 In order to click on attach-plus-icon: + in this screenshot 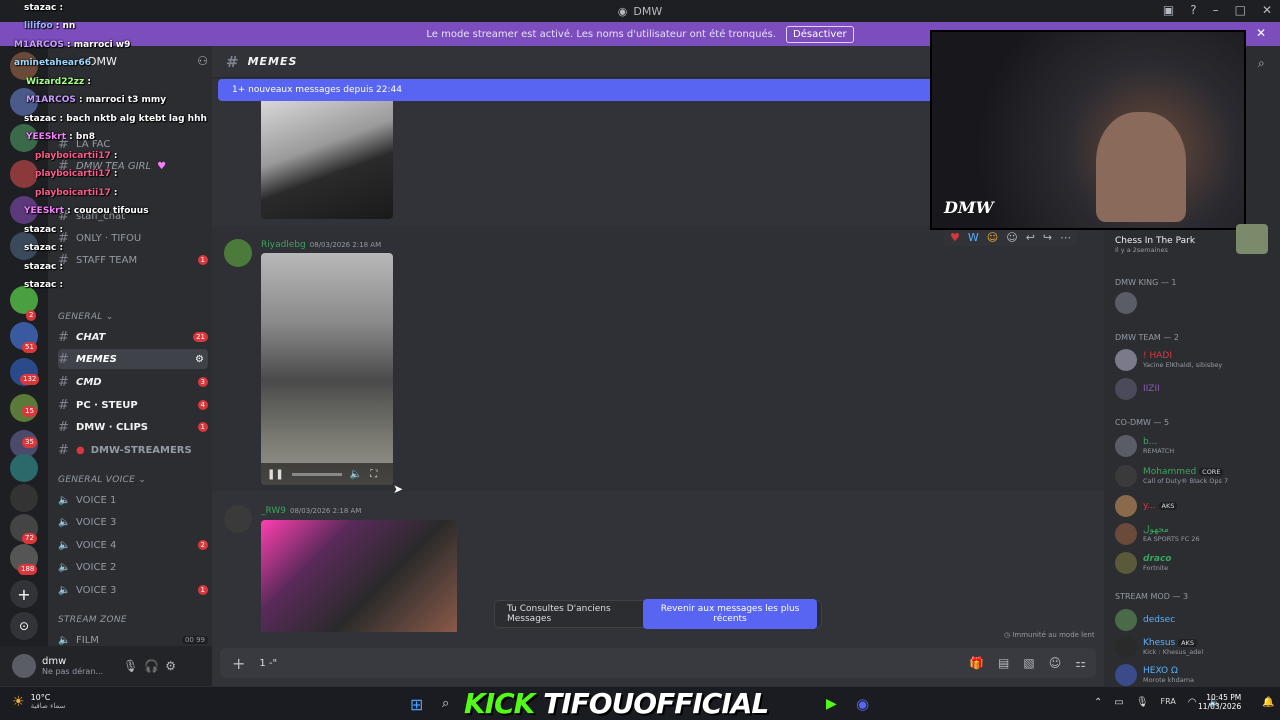, I will do `click(238, 663)`.